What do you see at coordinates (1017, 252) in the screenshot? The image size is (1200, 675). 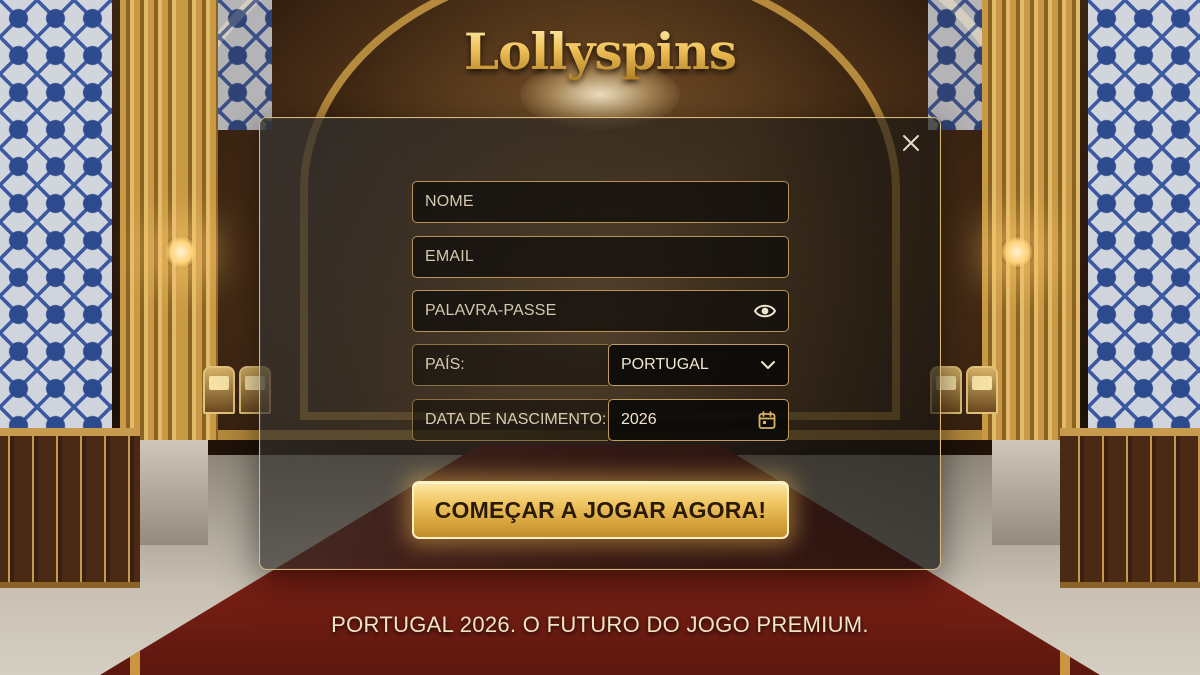 I see `wall-lamp-right` at bounding box center [1017, 252].